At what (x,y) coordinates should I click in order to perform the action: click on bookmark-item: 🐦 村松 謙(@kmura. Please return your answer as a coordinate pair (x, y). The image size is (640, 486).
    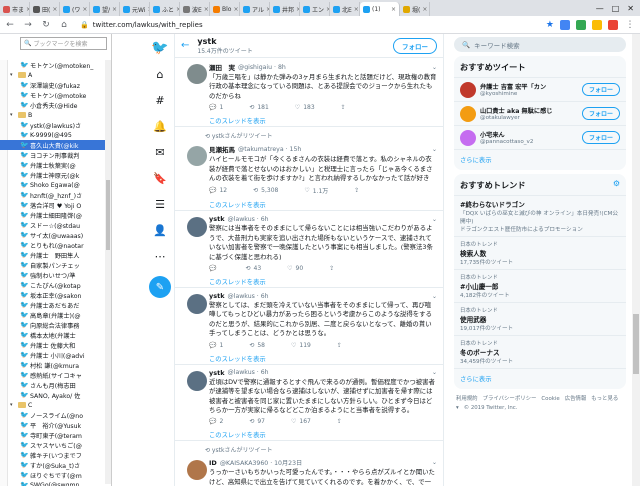
    Looking at the image, I should click on (55, 365).